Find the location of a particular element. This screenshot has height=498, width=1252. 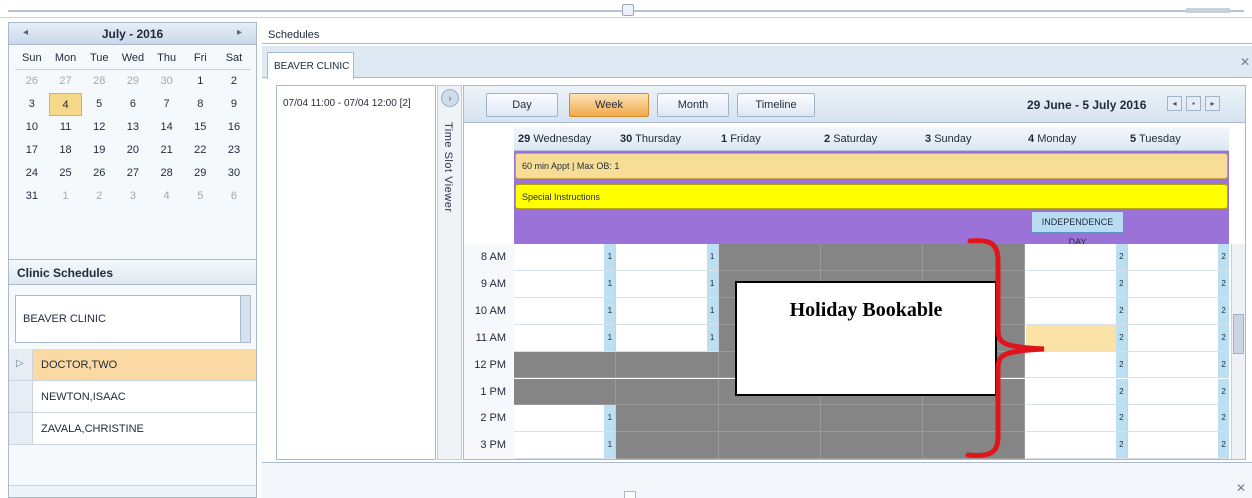

calendar-day: 15 is located at coordinates (200, 127).